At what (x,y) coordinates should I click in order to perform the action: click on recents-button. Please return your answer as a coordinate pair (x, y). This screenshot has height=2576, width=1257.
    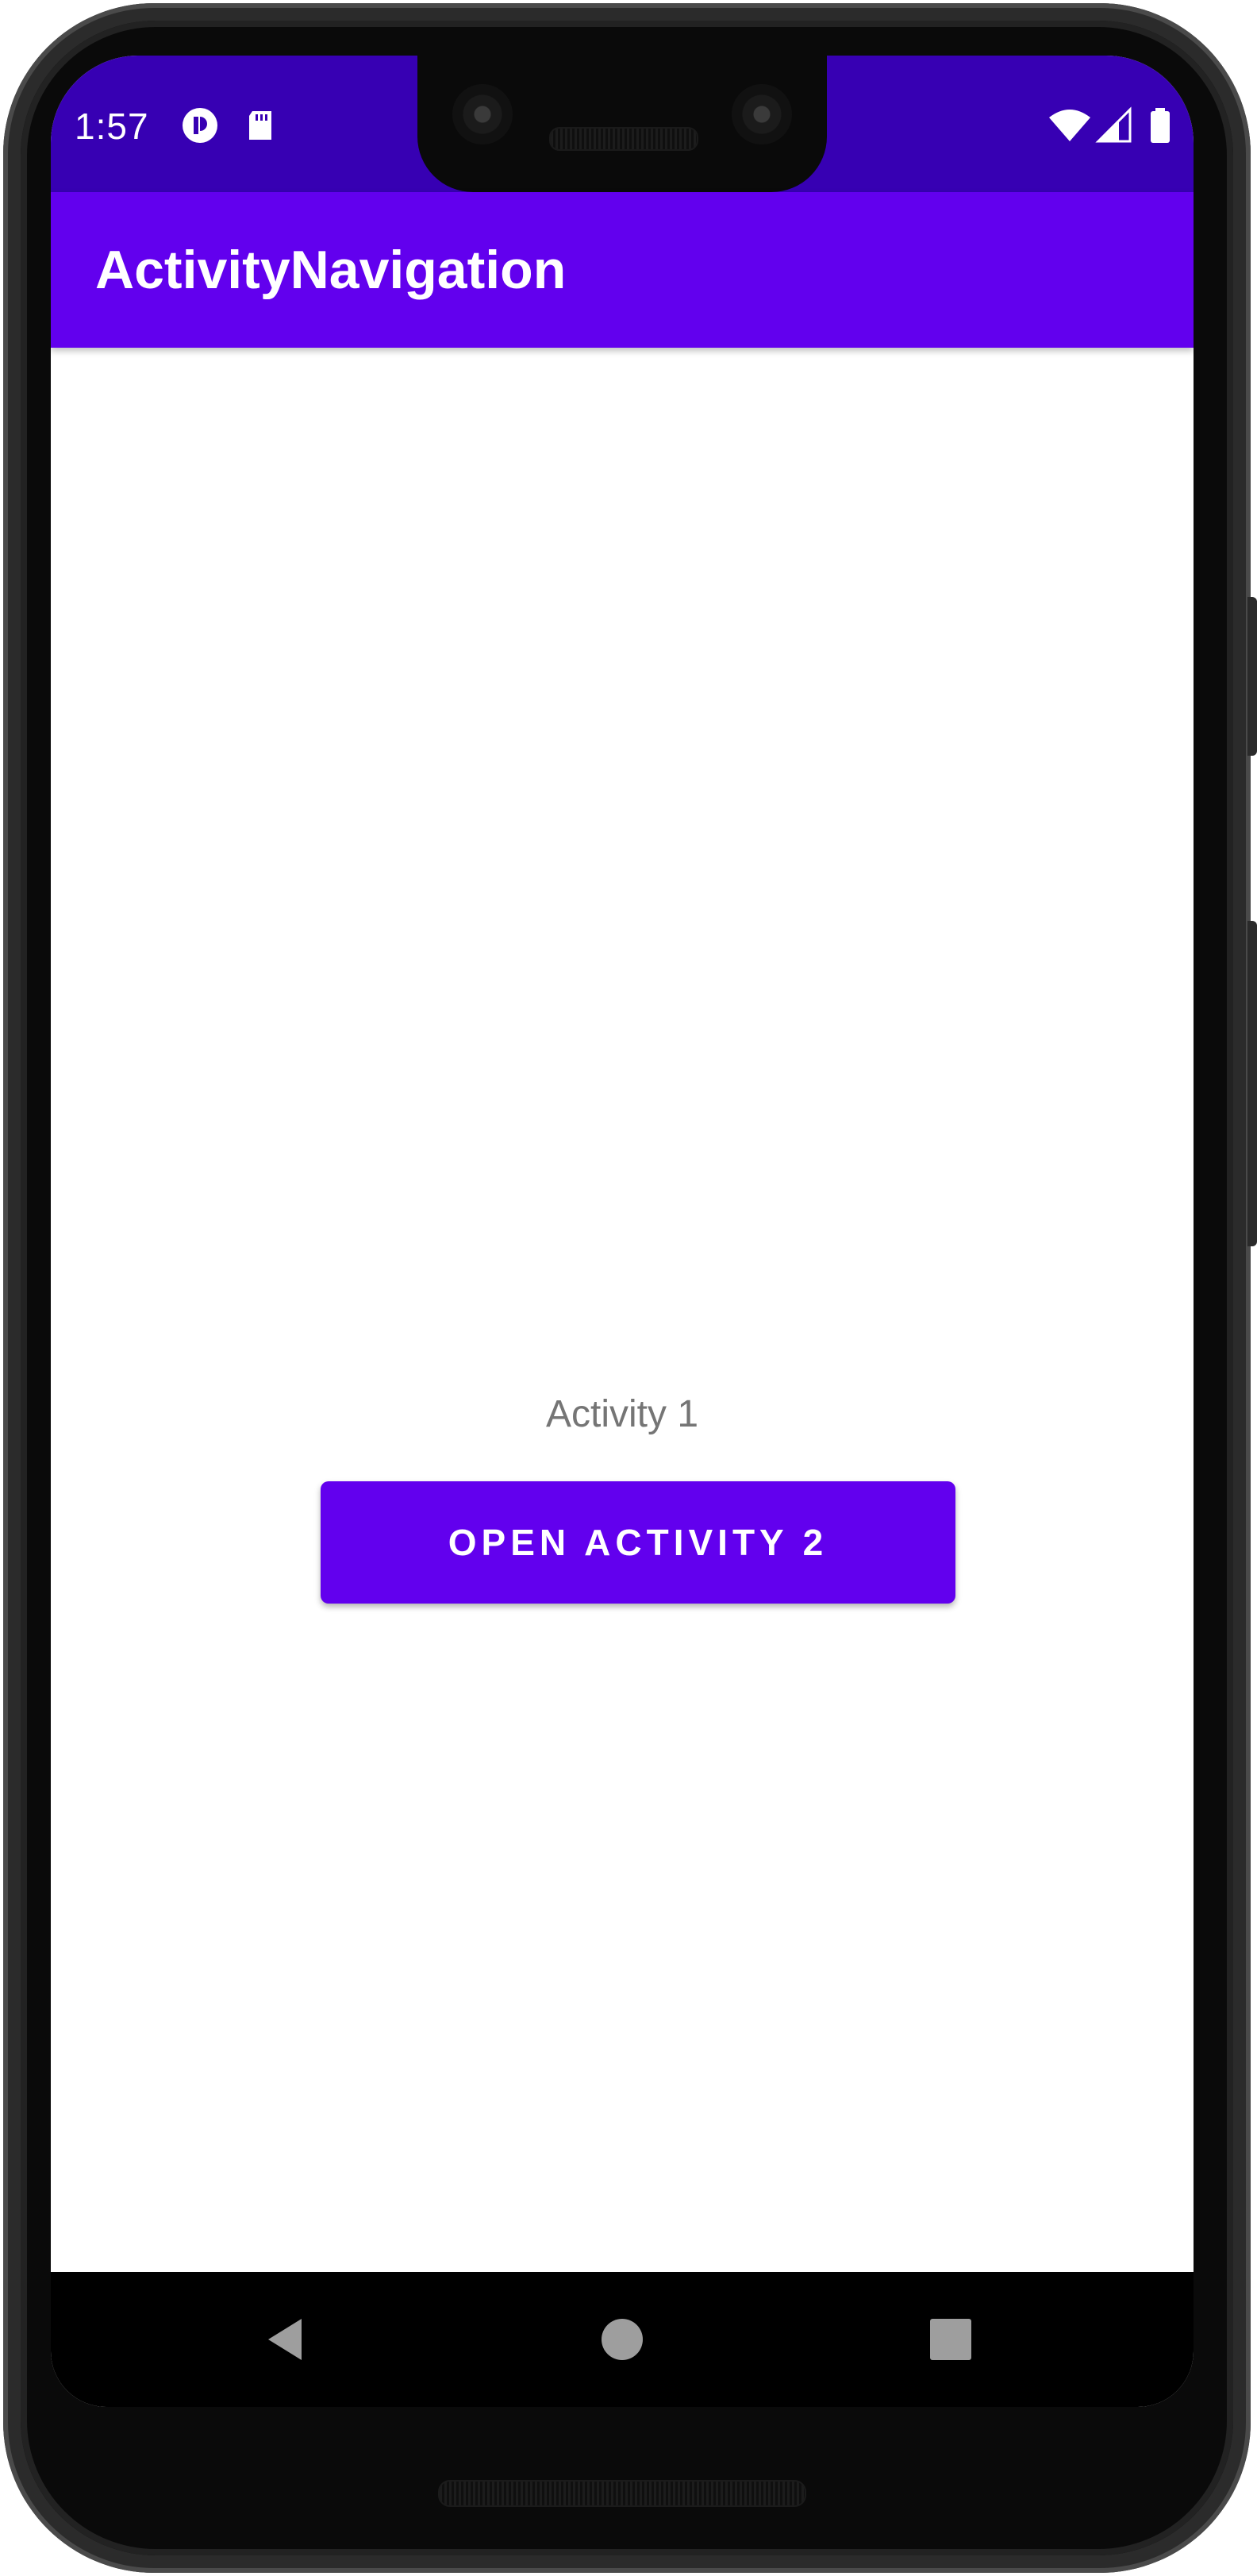
    Looking at the image, I should click on (950, 2339).